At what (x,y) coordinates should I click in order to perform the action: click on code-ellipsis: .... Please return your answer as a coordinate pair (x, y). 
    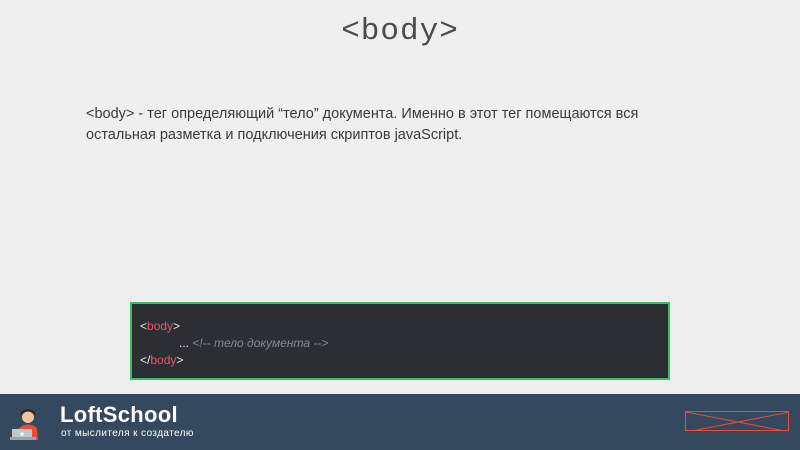
    Looking at the image, I should click on (186, 343).